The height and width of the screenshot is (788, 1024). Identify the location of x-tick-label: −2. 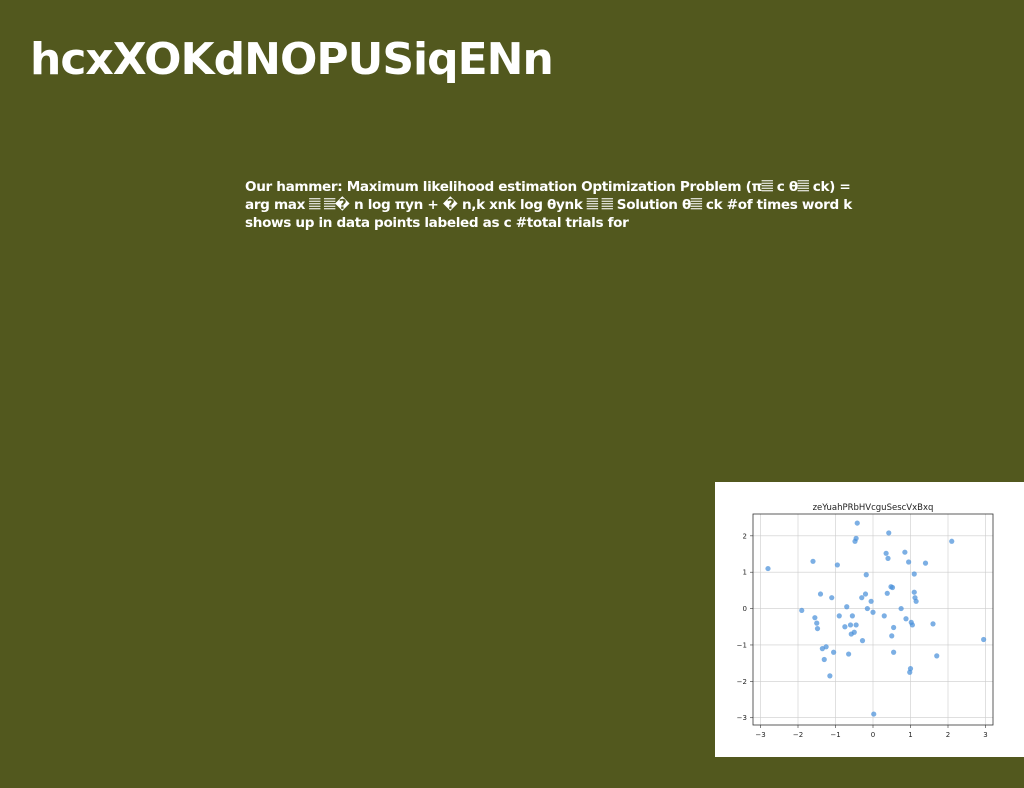
(798, 735).